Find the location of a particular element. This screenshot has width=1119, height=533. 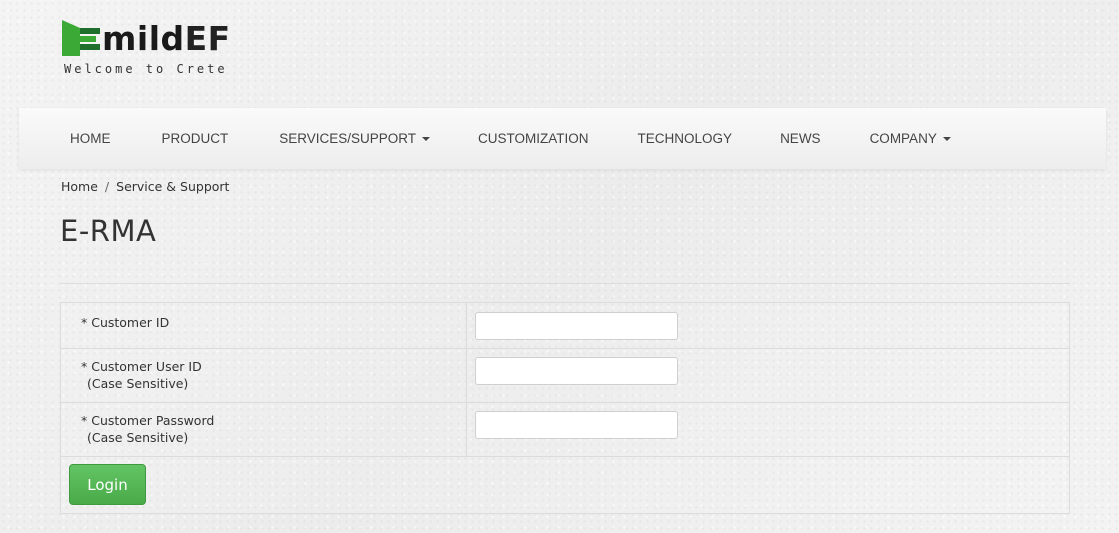

field-label-cell: * Customer ID is located at coordinates (264, 325).